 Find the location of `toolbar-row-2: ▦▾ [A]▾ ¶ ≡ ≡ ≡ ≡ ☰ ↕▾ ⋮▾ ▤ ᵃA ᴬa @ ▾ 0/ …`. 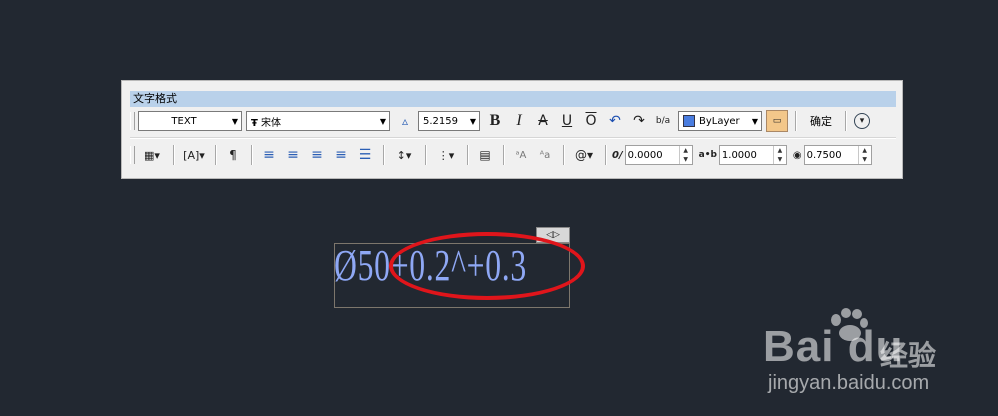

toolbar-row-2: ▦▾ [A]▾ ¶ ≡ ≡ ≡ ≡ ☰ ↕▾ ⋮▾ ▤ ᵃA ᴬa @ ▾ 0/ … is located at coordinates (504, 155).